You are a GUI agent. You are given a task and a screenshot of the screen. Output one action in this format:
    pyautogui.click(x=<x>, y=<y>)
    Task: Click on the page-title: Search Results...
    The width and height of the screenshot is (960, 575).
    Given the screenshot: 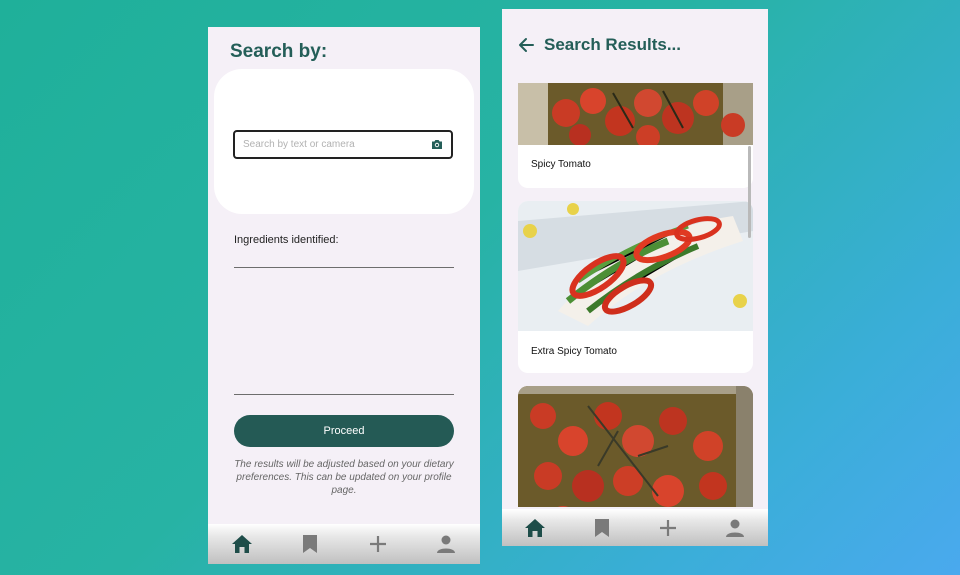 What is the action you would take?
    pyautogui.click(x=613, y=44)
    